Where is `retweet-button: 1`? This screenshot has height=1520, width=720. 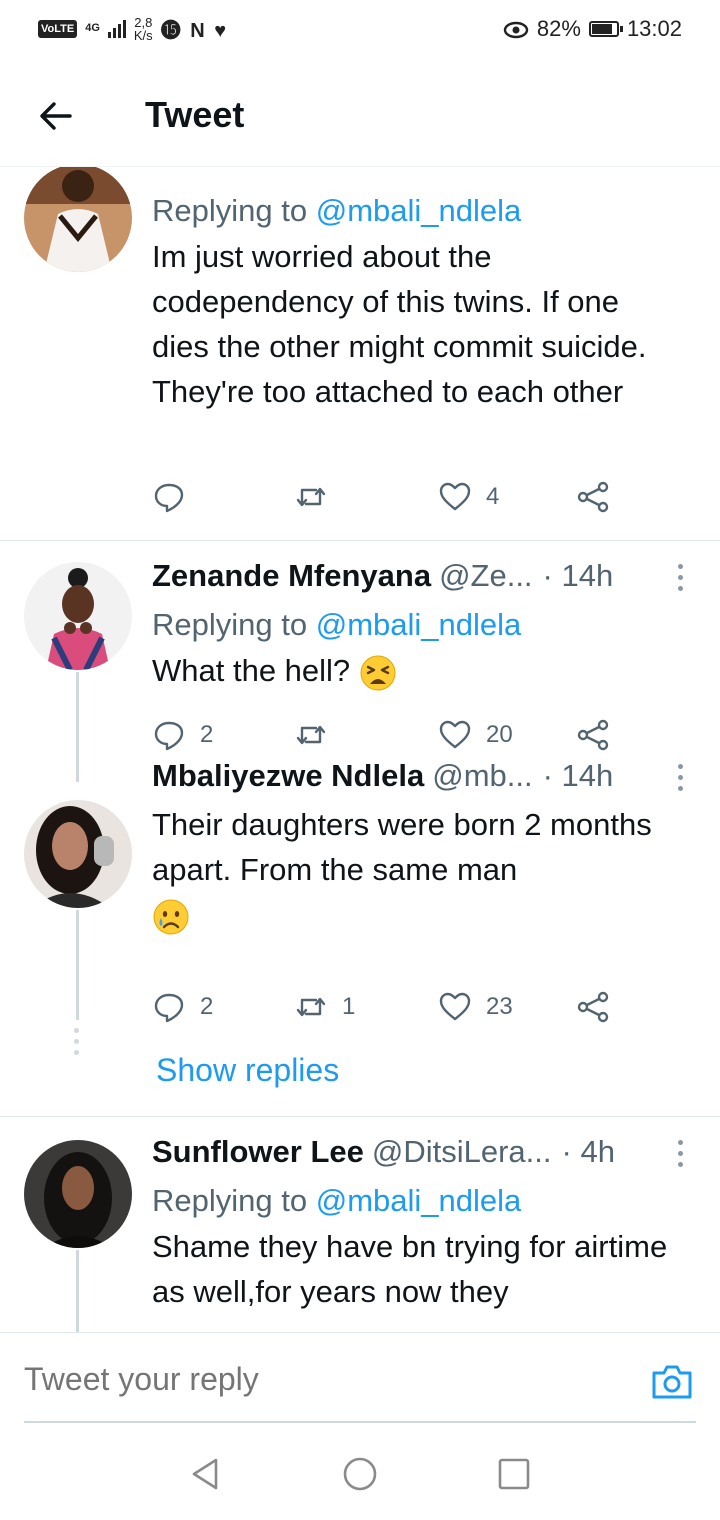
retweet-button: 1 is located at coordinates (324, 1007).